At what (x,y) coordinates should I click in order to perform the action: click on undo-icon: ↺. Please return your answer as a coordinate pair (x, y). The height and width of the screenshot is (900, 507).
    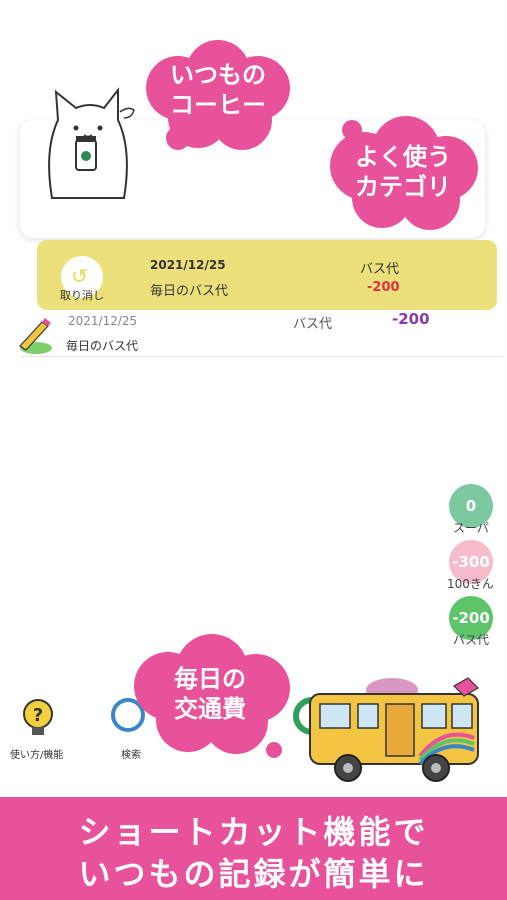
    Looking at the image, I should click on (79, 276).